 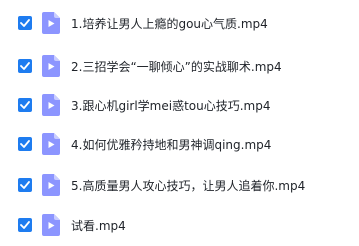 I want to click on file-row: 3.跟心机girl学mei惑tou心技巧.mp4, so click(x=179, y=105).